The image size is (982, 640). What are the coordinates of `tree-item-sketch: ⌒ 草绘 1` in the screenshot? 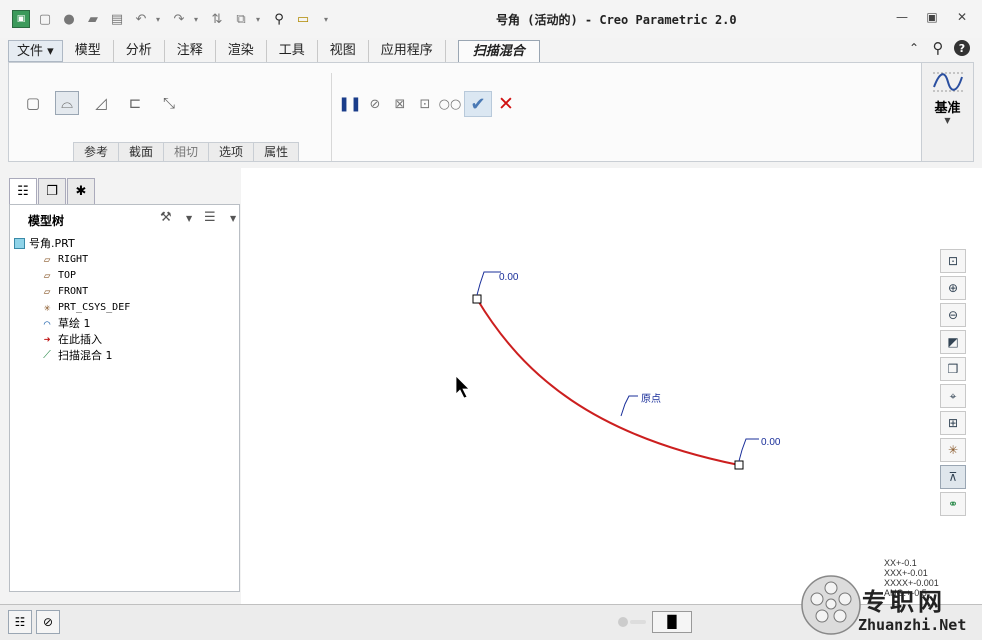 It's located at (72, 323).